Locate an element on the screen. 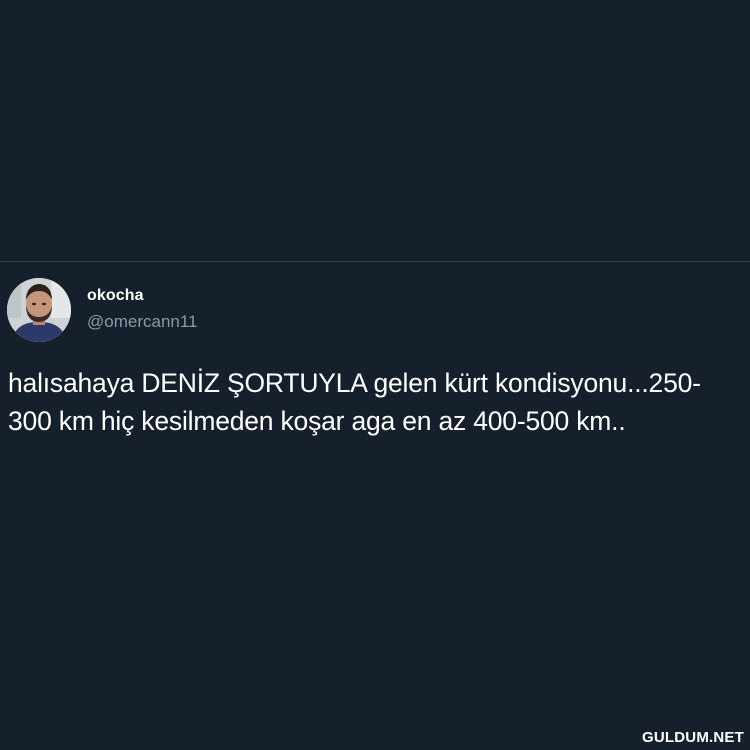 The height and width of the screenshot is (750, 750). avatar is located at coordinates (39, 310).